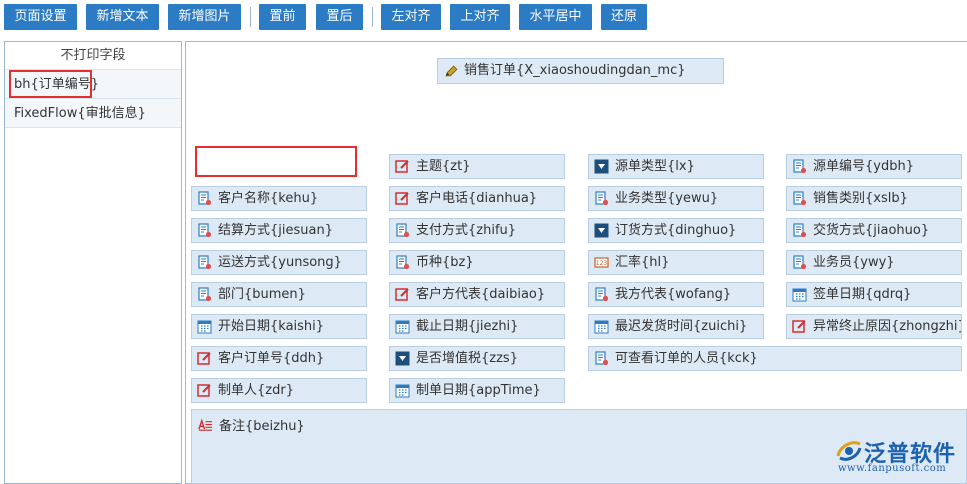 The image size is (967, 484). I want to click on field-label: 主题{zt}, so click(443, 166).